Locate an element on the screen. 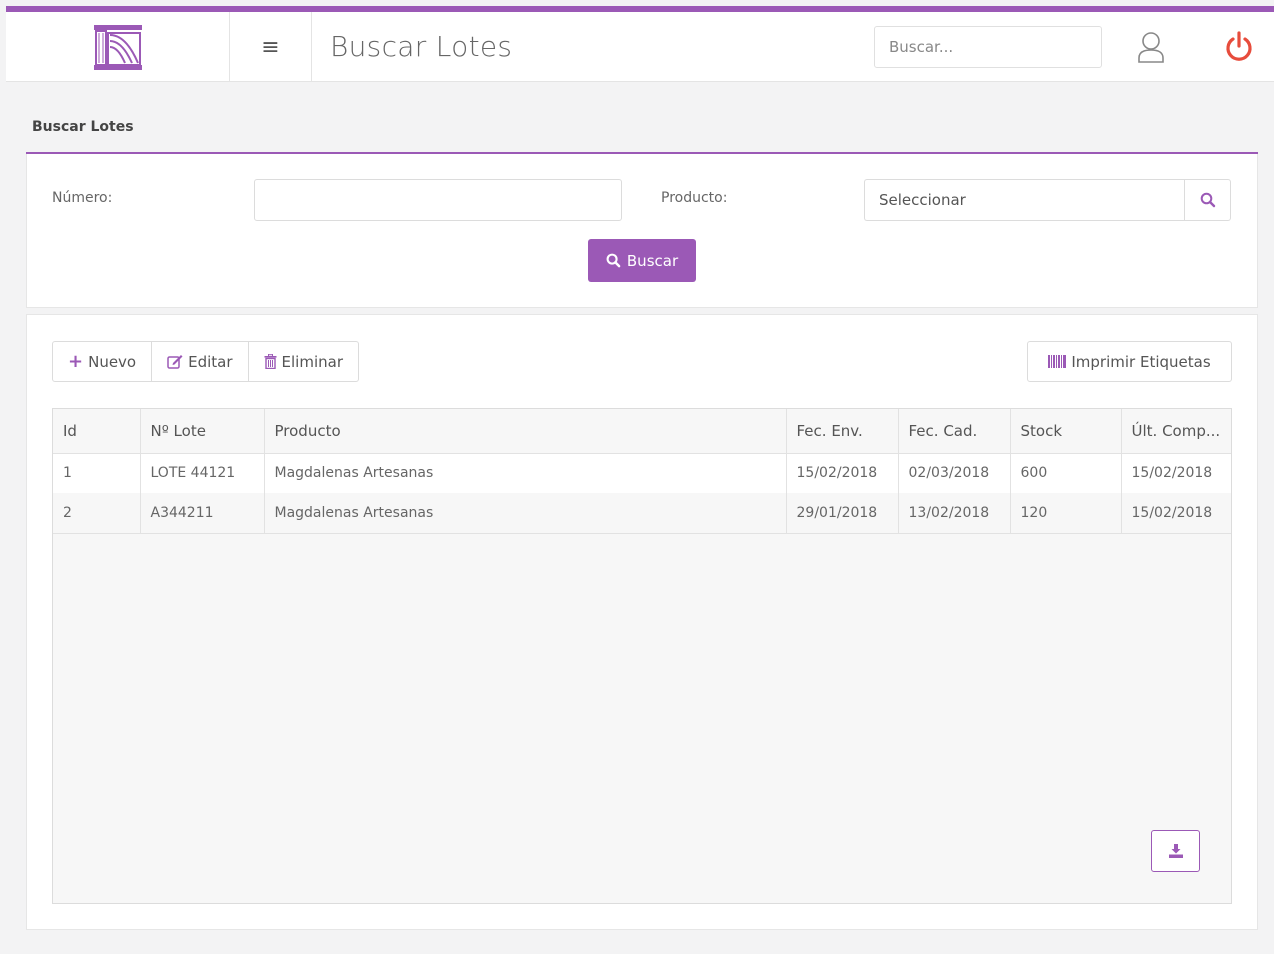 The image size is (1274, 954). global-search-input is located at coordinates (988, 47).